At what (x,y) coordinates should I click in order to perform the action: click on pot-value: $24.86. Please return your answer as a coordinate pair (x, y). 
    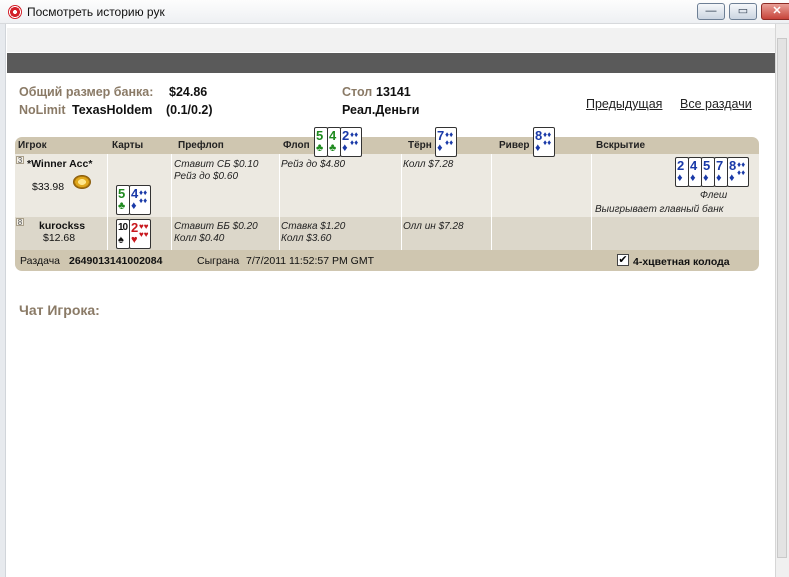
    Looking at the image, I should click on (188, 92).